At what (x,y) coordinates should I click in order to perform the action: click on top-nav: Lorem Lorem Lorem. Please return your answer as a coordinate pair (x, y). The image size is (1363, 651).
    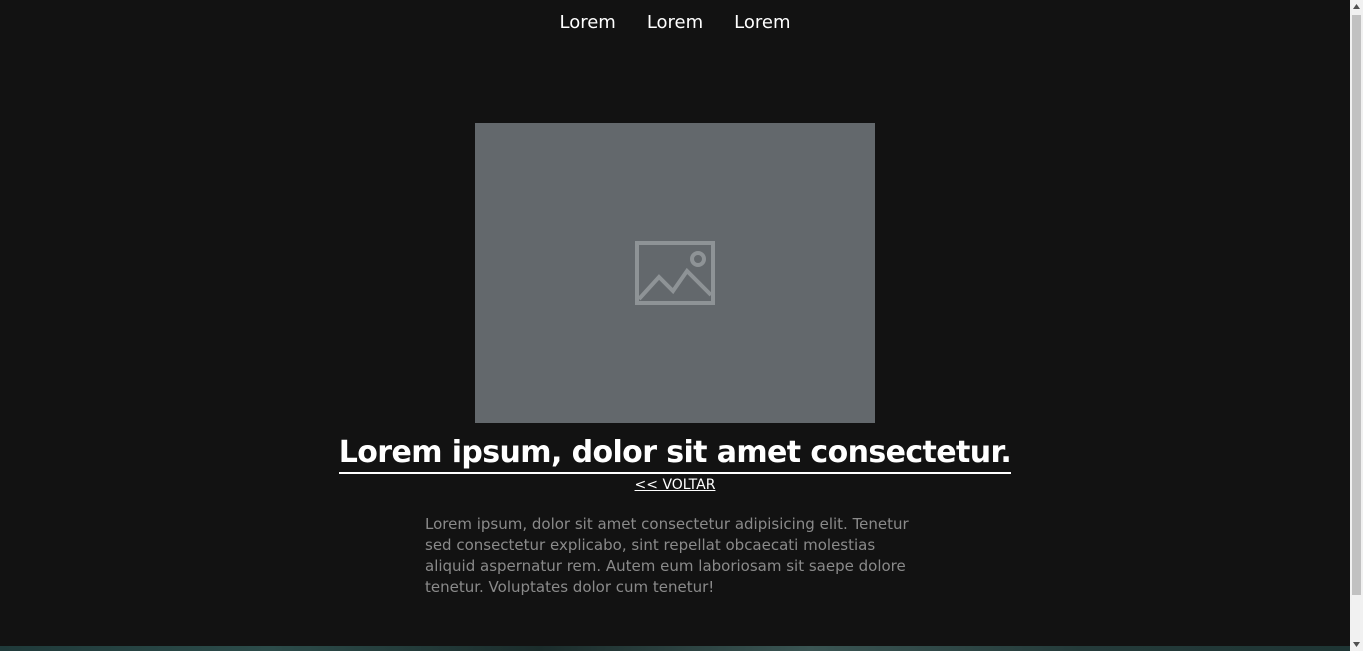
    Looking at the image, I should click on (675, 23).